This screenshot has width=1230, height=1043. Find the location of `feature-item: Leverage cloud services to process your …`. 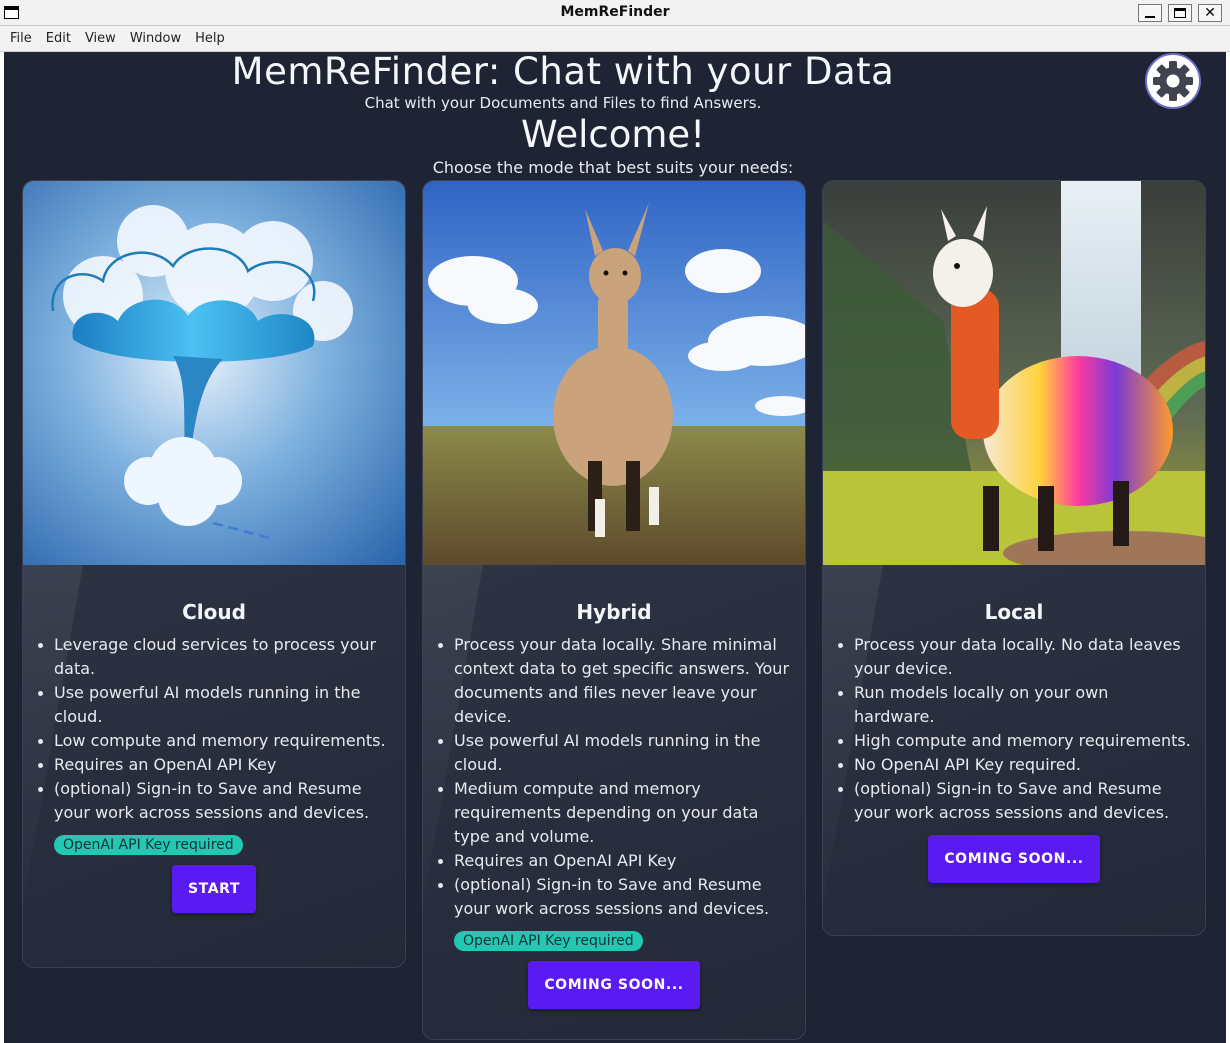

feature-item: Leverage cloud services to process your … is located at coordinates (214, 657).